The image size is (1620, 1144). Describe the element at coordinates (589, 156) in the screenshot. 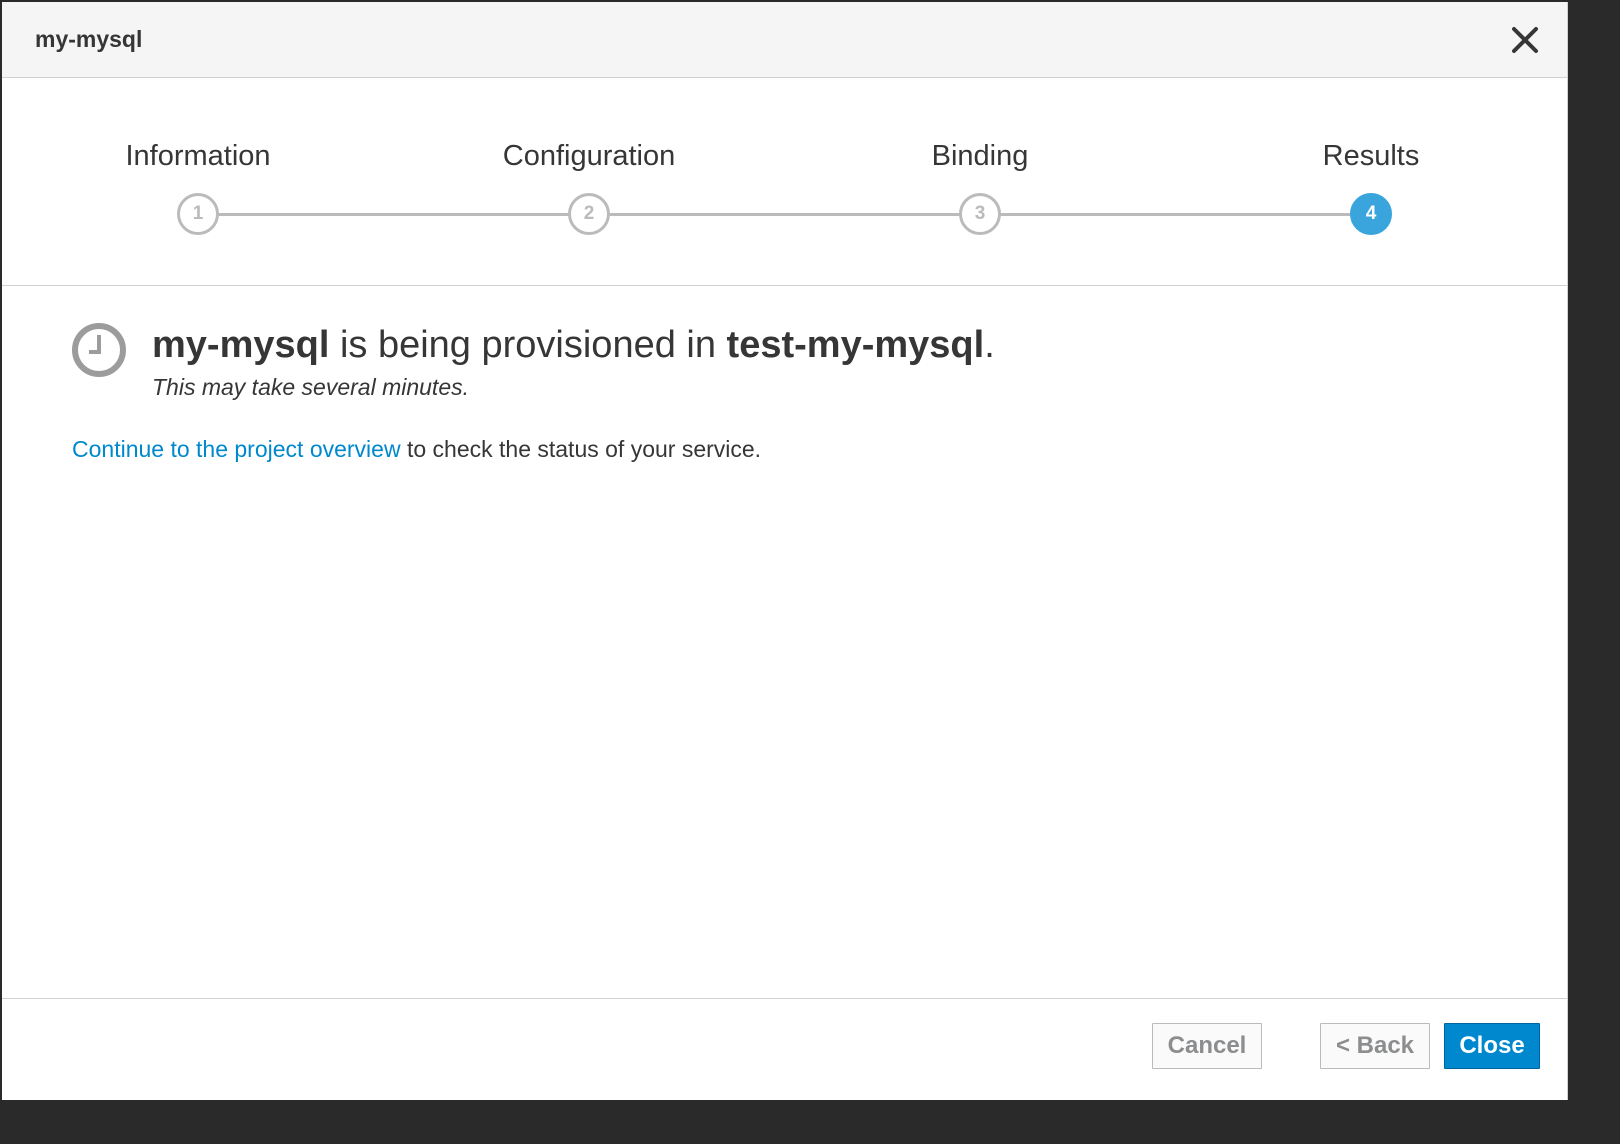

I see `step-label-configuration: Configuration` at that location.